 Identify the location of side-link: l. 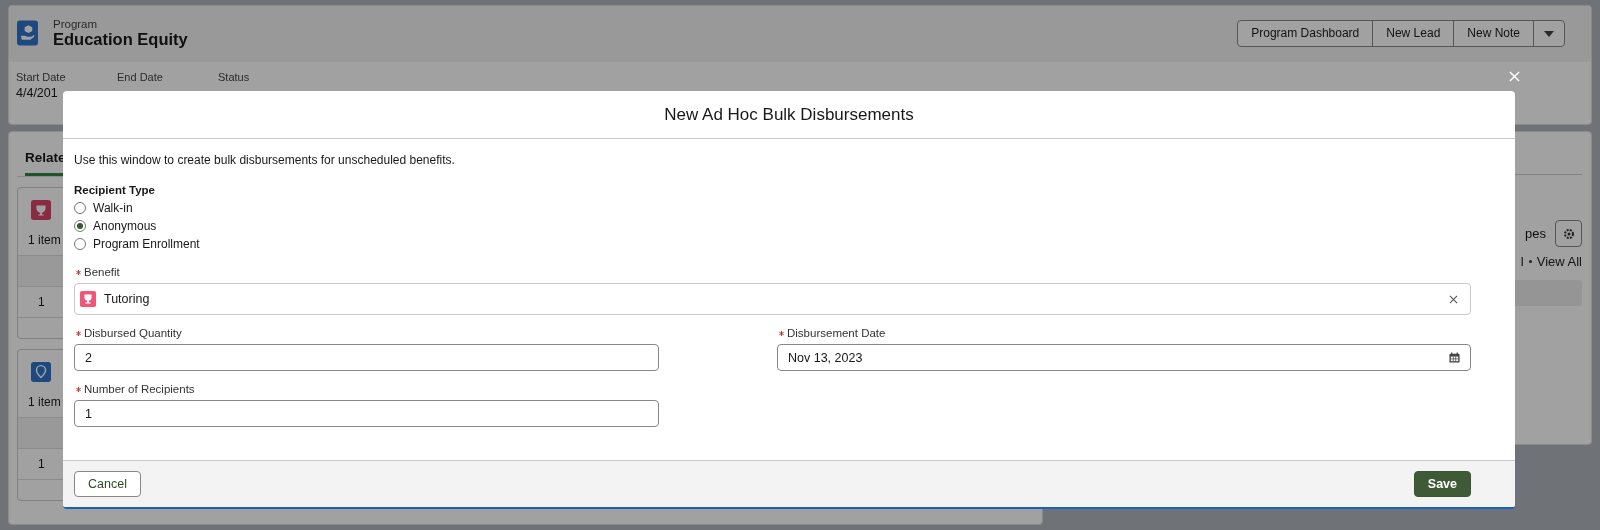
(1522, 261).